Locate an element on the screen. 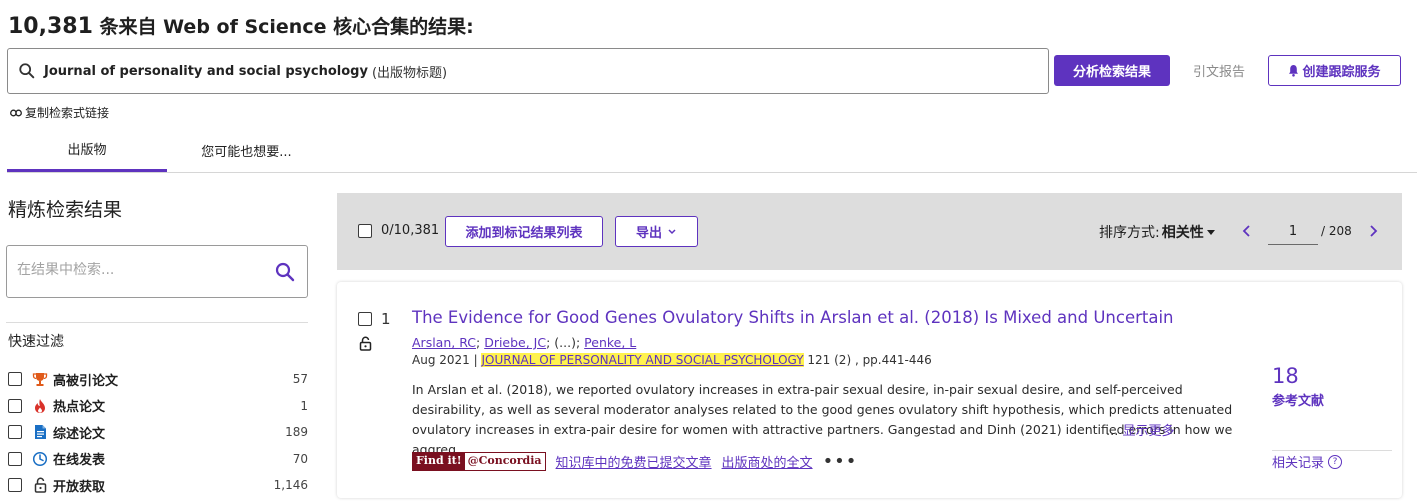 The width and height of the screenshot is (1419, 502). citation-report-button: 引文报告 is located at coordinates (1219, 70).